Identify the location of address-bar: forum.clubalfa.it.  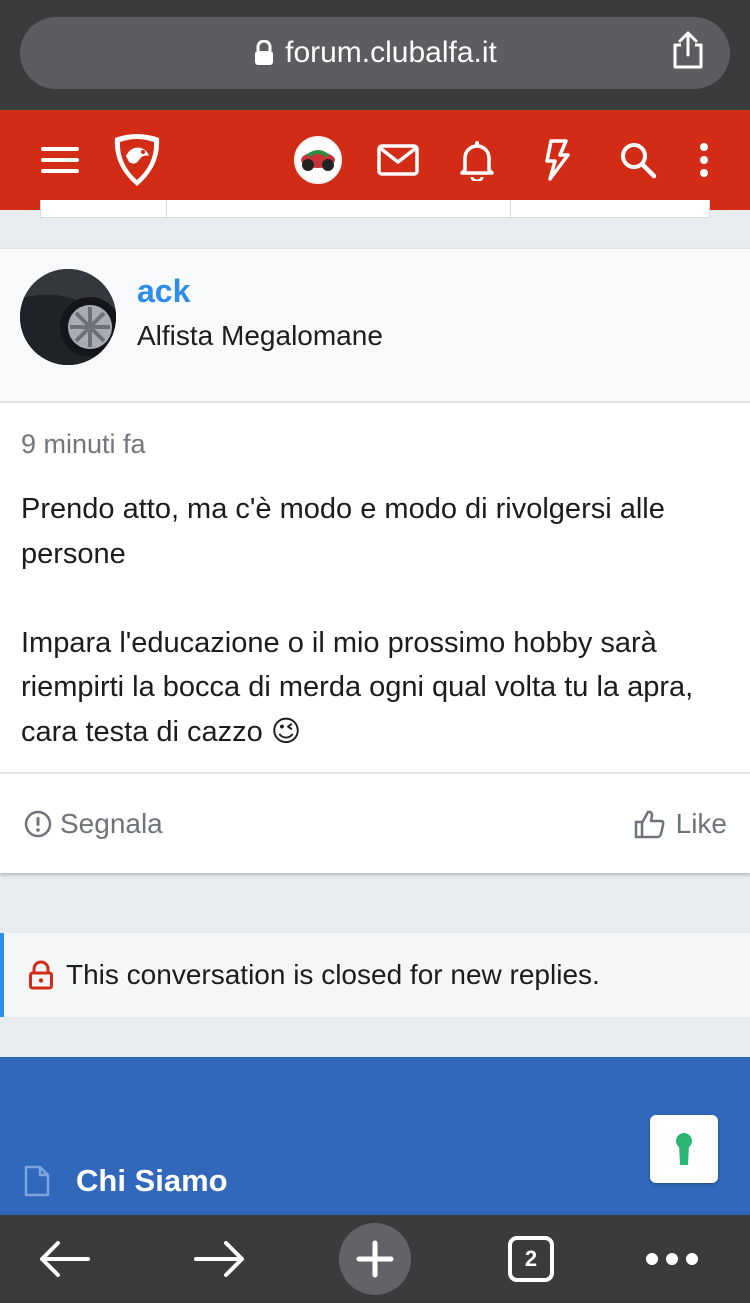
(375, 53).